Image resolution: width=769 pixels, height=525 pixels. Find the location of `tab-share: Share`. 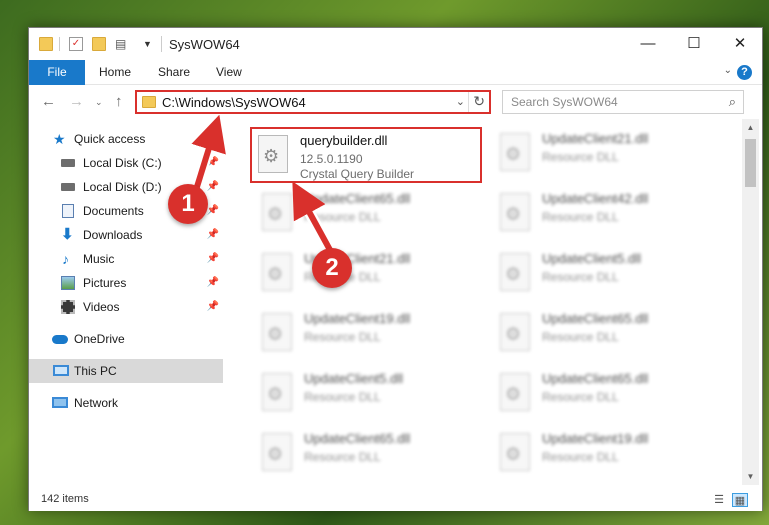

tab-share: Share is located at coordinates (174, 72).